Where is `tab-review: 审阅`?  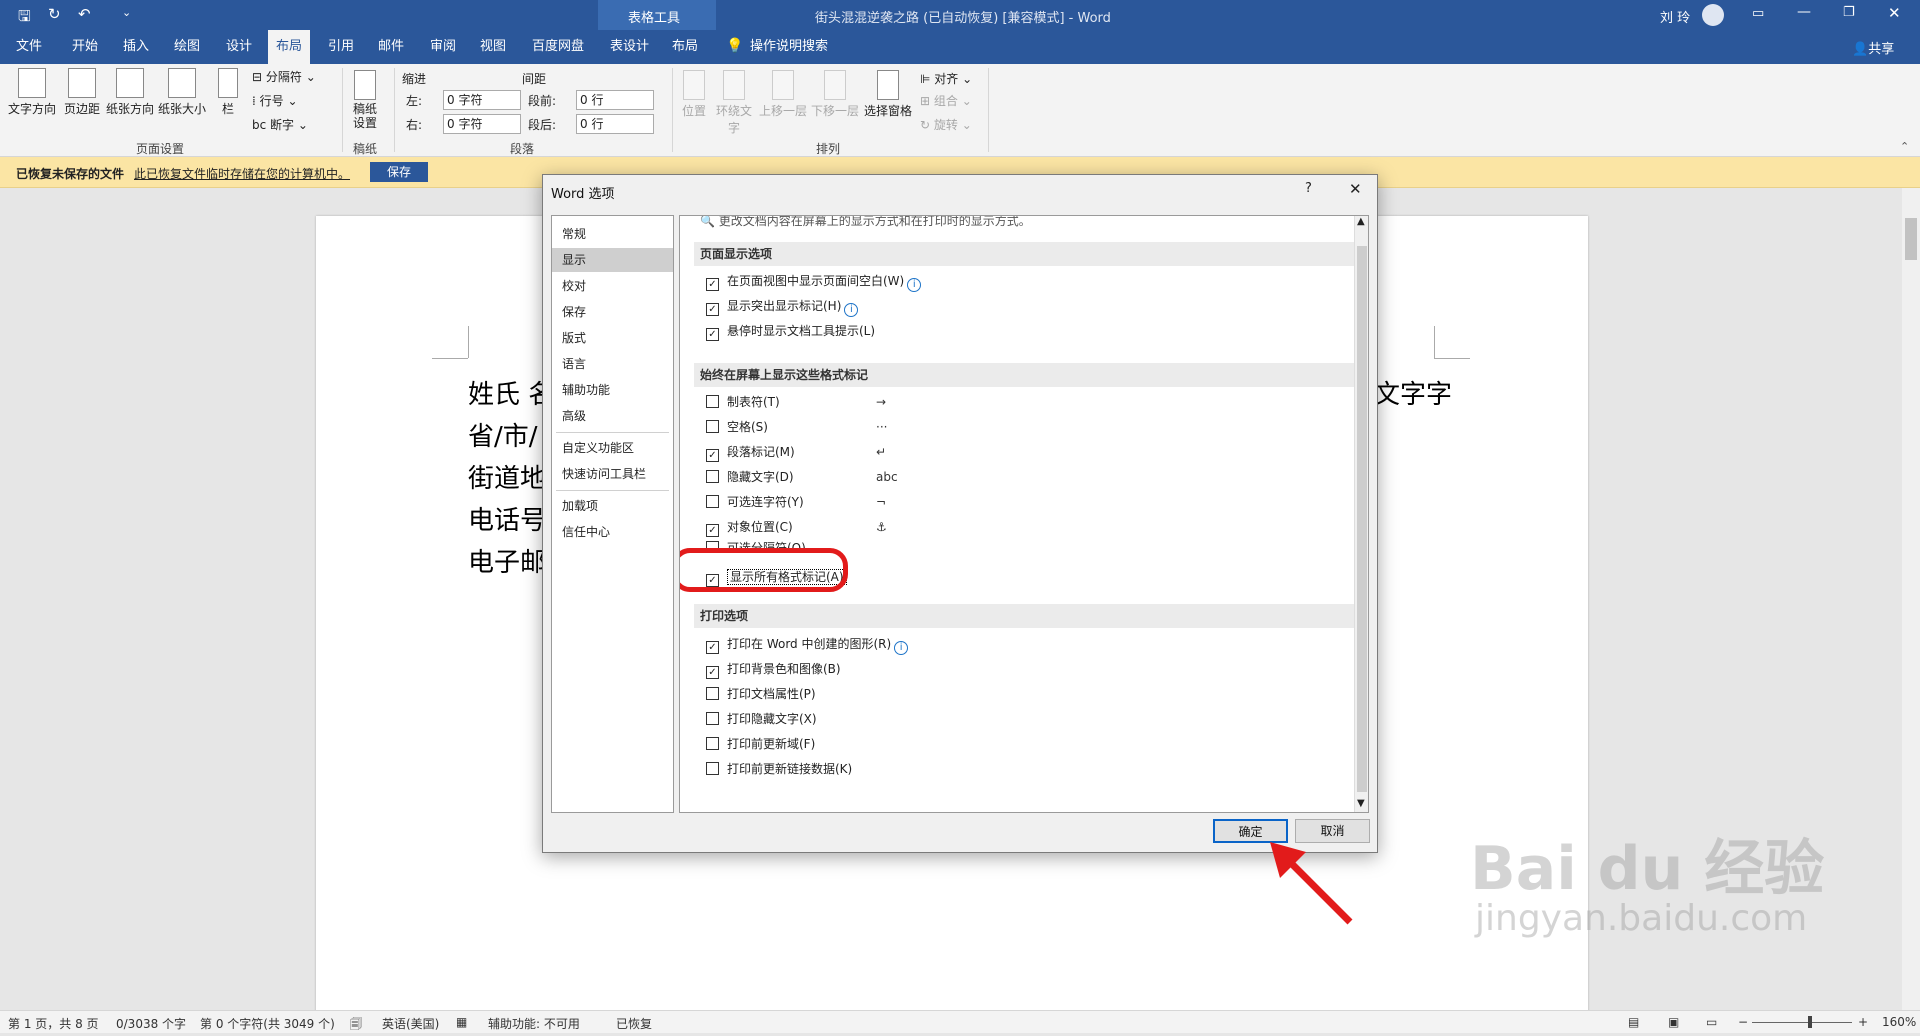 tab-review: 审阅 is located at coordinates (443, 47).